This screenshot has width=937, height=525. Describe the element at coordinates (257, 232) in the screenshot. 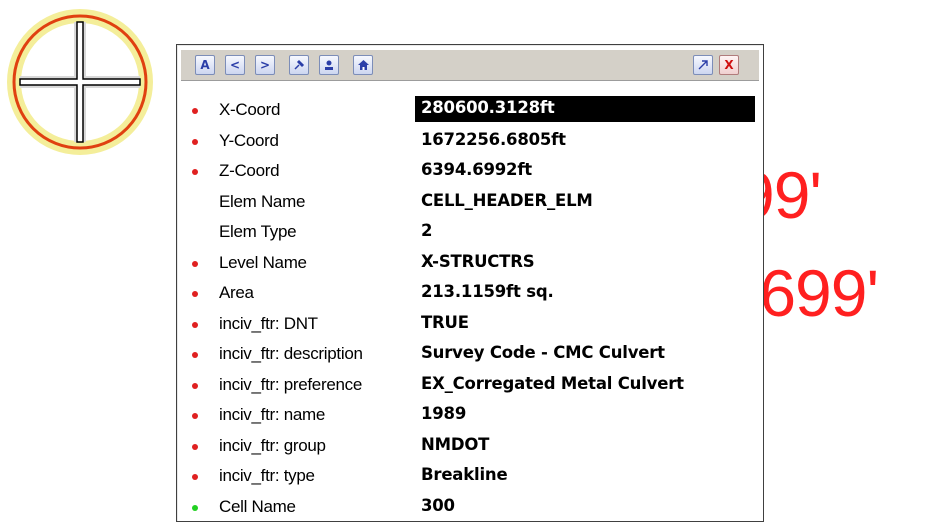

I see `property-label: Elem Type` at that location.